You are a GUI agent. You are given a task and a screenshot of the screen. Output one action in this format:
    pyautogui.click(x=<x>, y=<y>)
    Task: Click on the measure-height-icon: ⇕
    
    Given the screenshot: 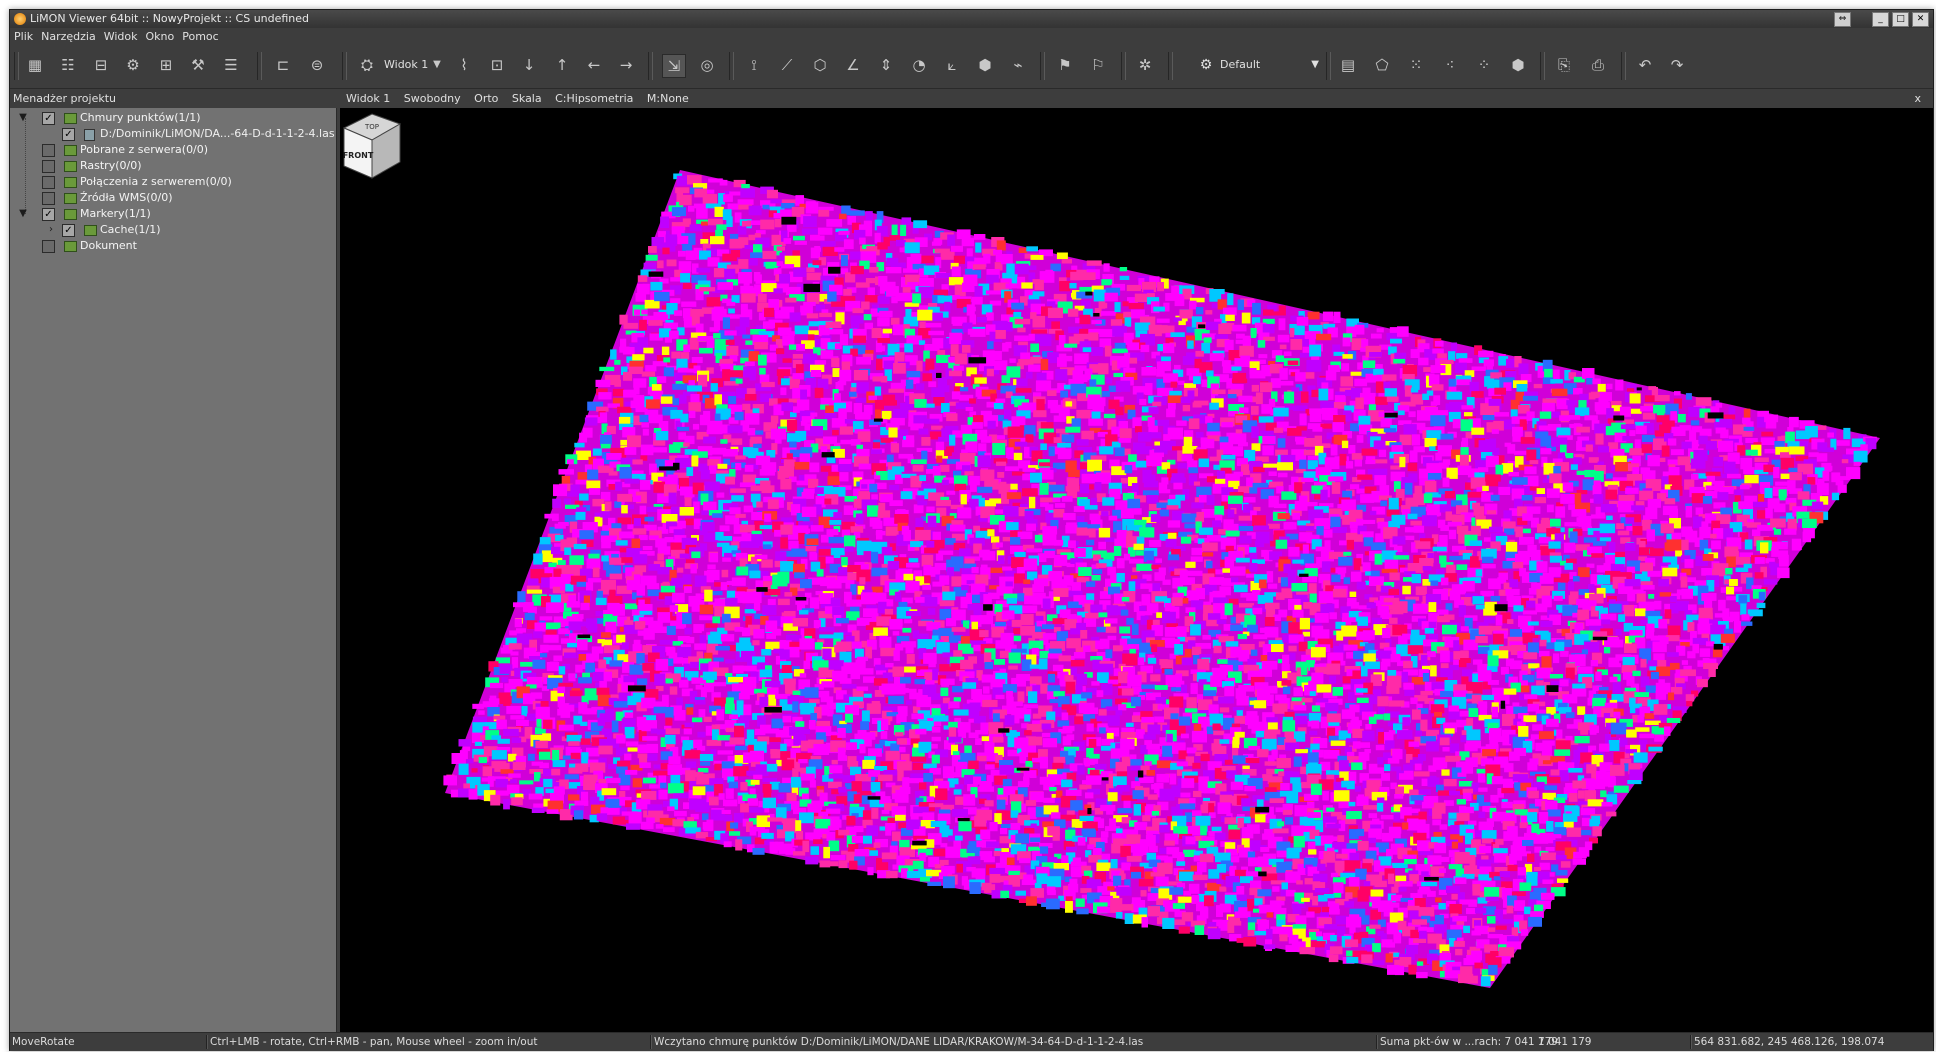 What is the action you would take?
    pyautogui.click(x=886, y=65)
    